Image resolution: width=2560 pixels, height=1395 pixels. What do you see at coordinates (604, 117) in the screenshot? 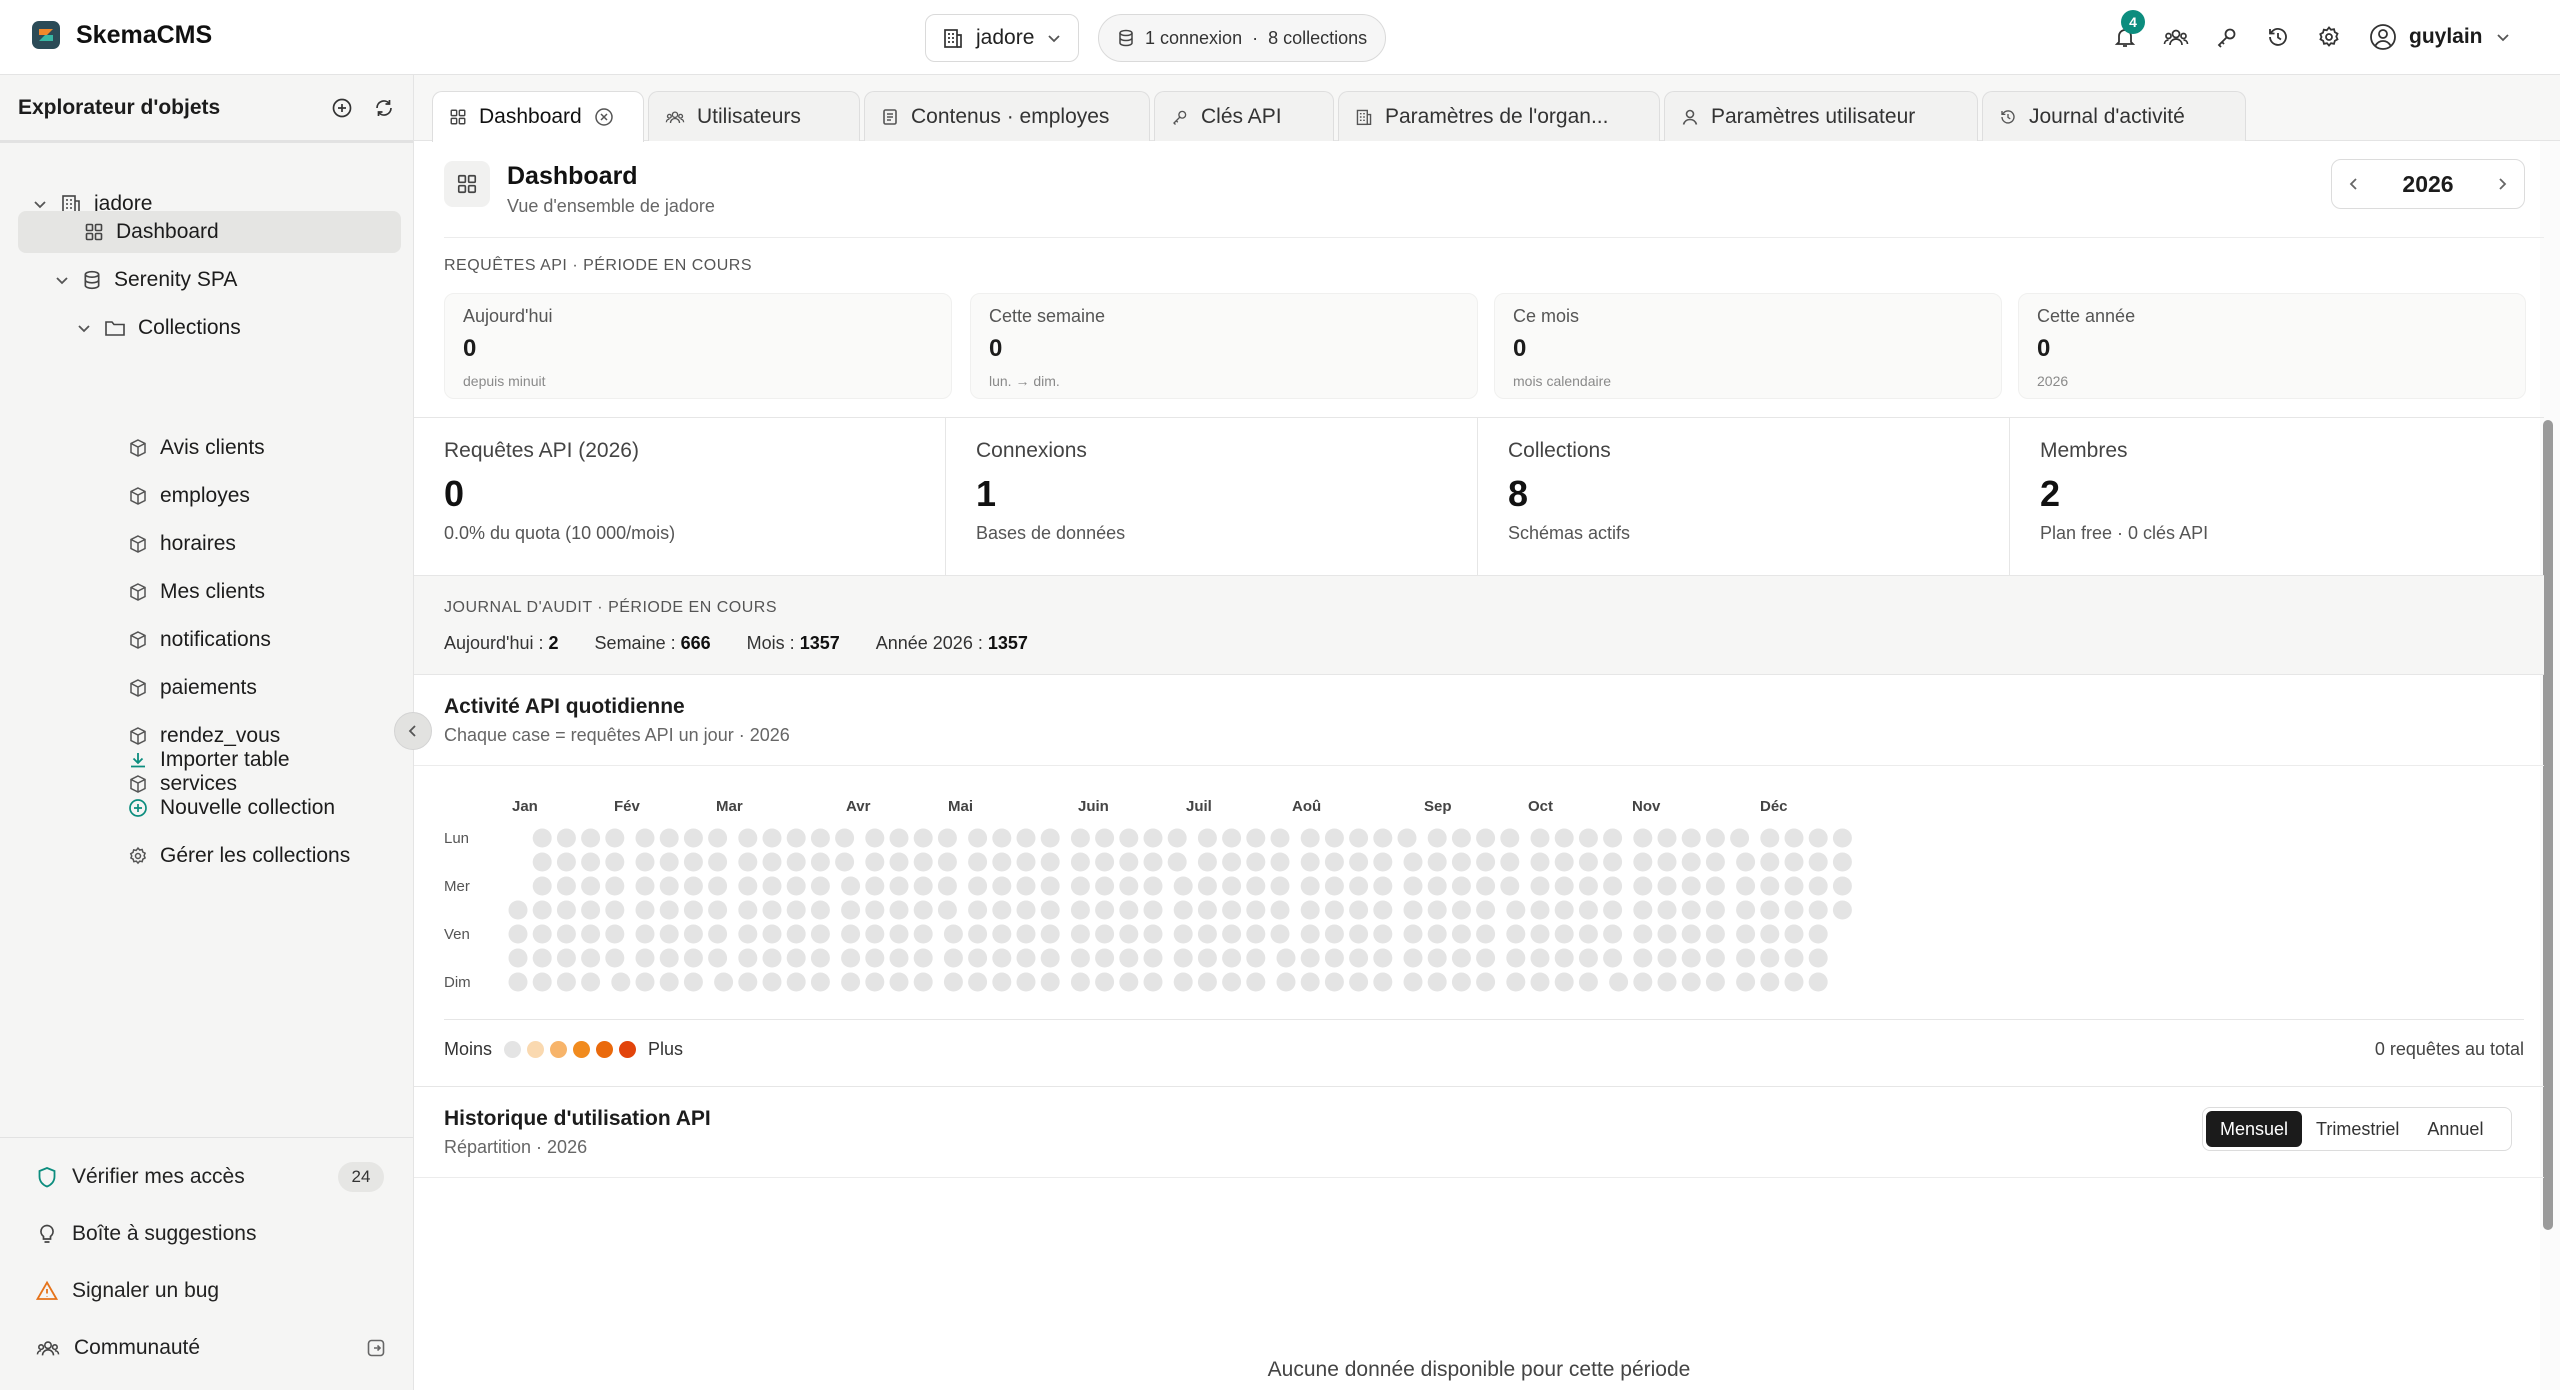
I see `close-icon` at bounding box center [604, 117].